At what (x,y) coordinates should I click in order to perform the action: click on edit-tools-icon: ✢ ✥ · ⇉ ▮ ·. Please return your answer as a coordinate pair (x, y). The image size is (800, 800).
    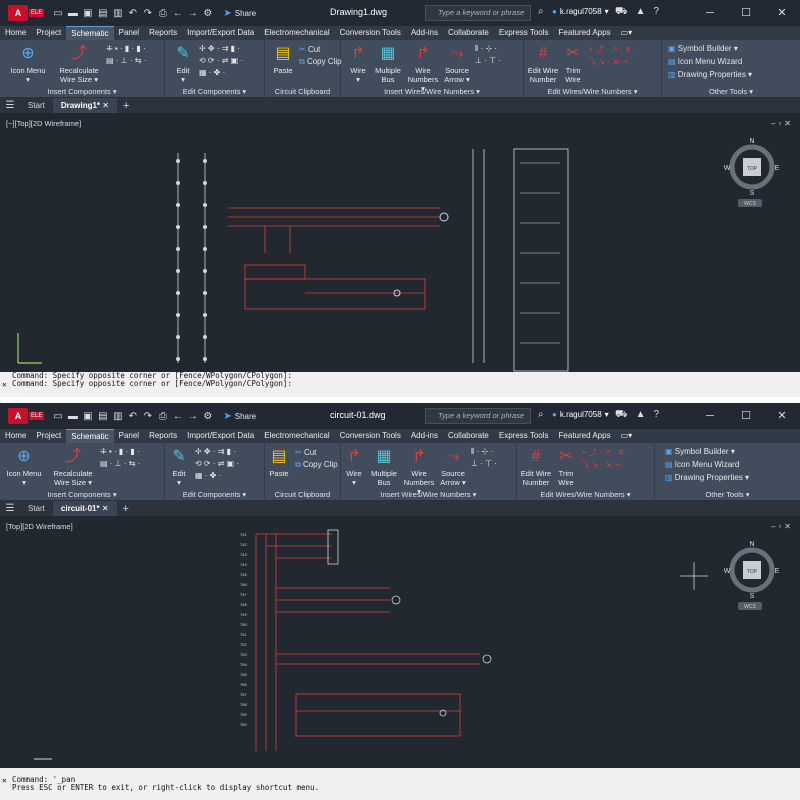
    Looking at the image, I should click on (219, 48).